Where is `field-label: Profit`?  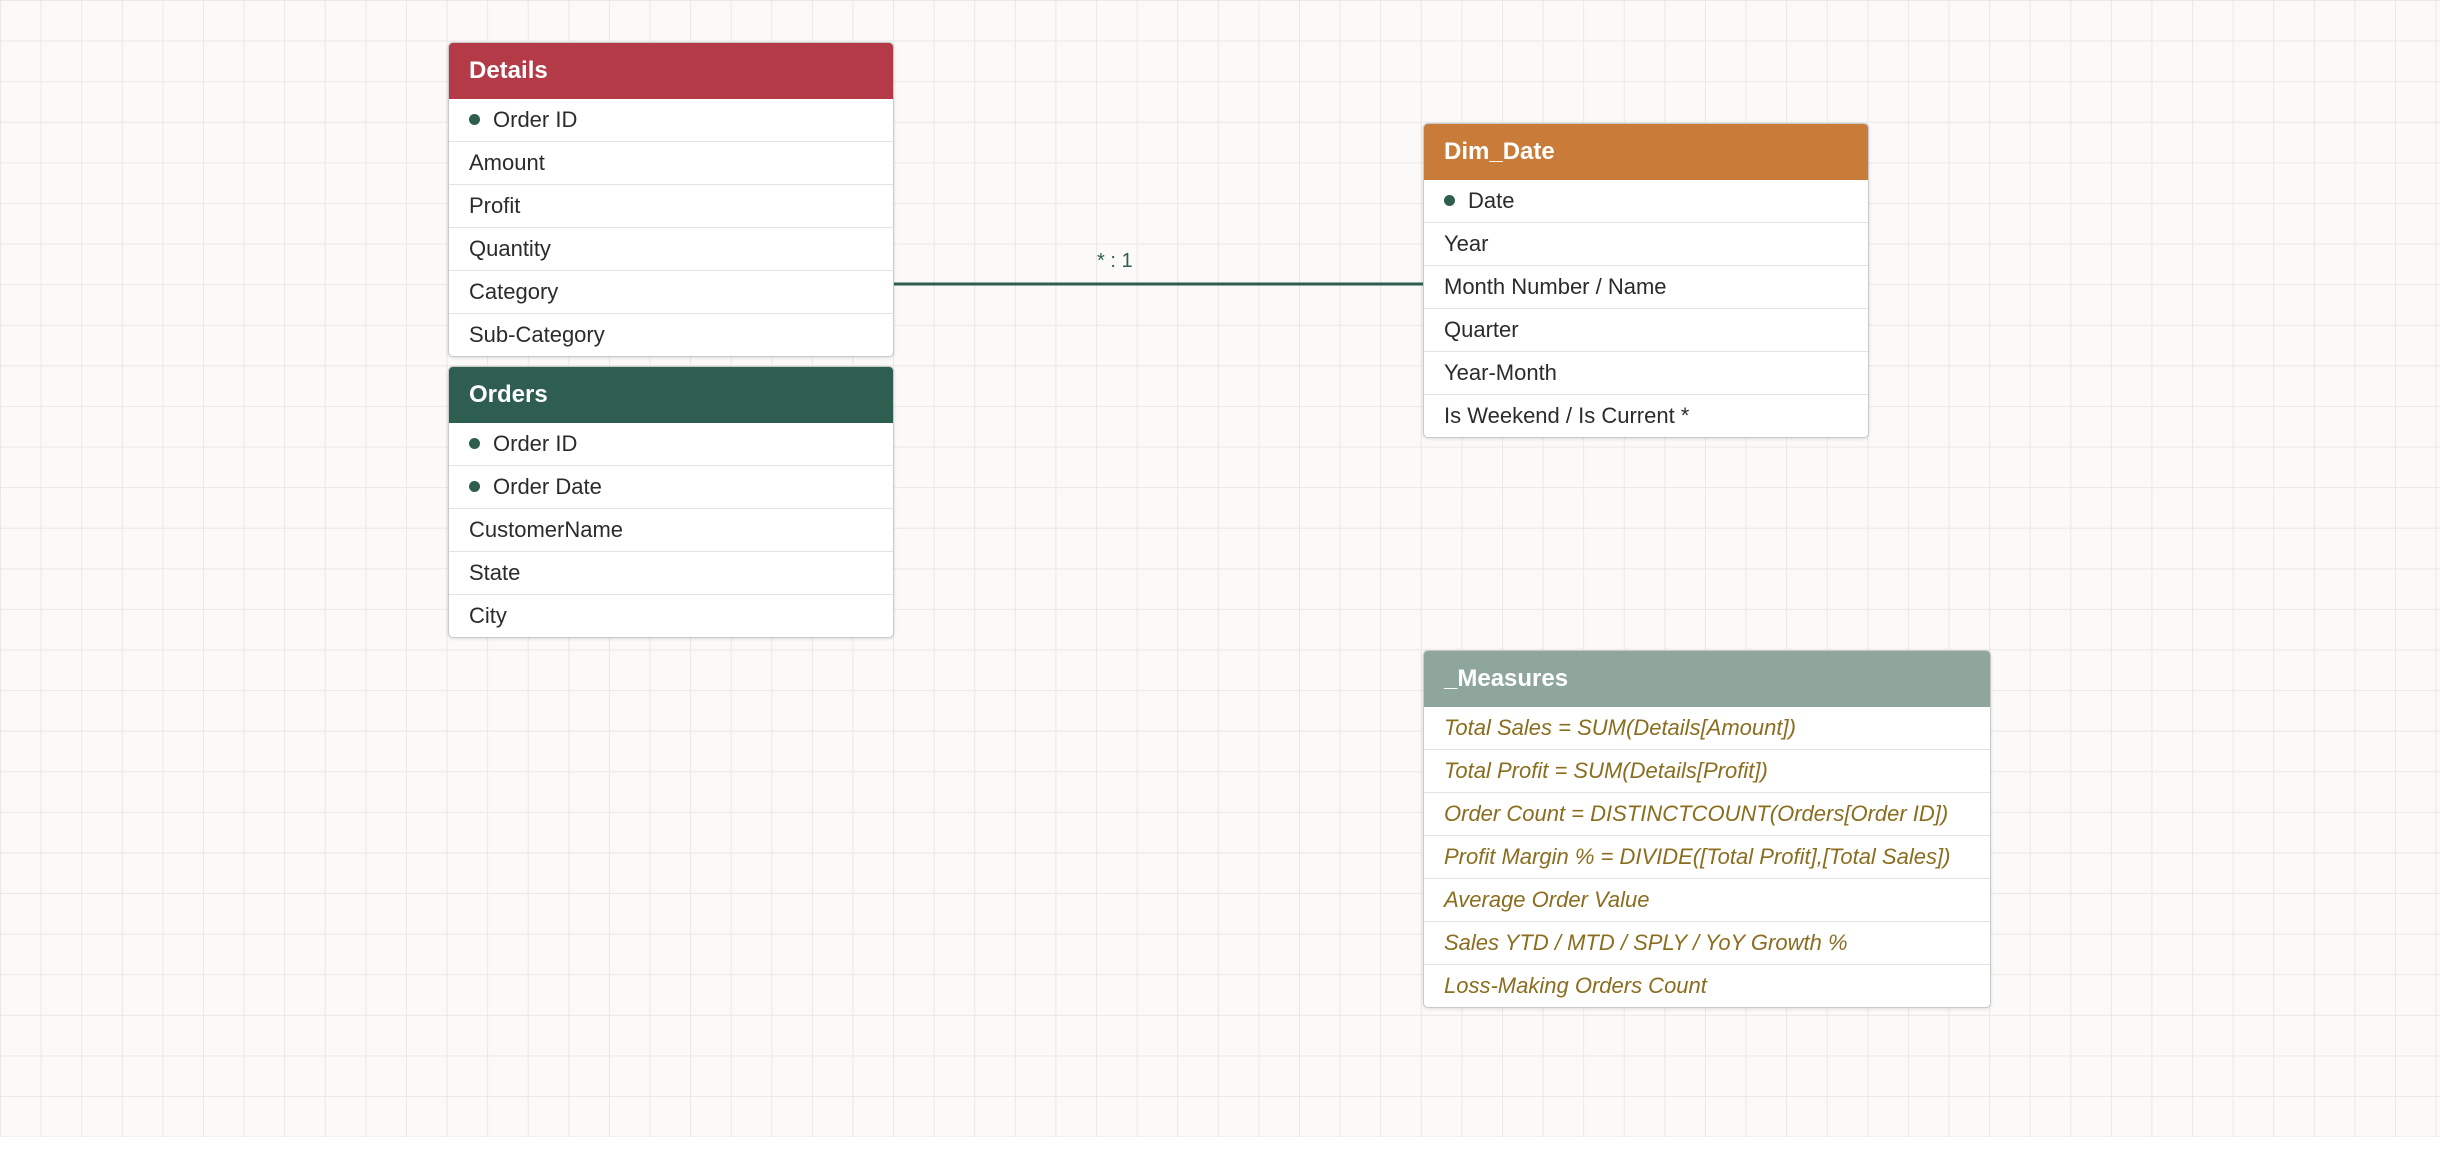
field-label: Profit is located at coordinates (495, 205).